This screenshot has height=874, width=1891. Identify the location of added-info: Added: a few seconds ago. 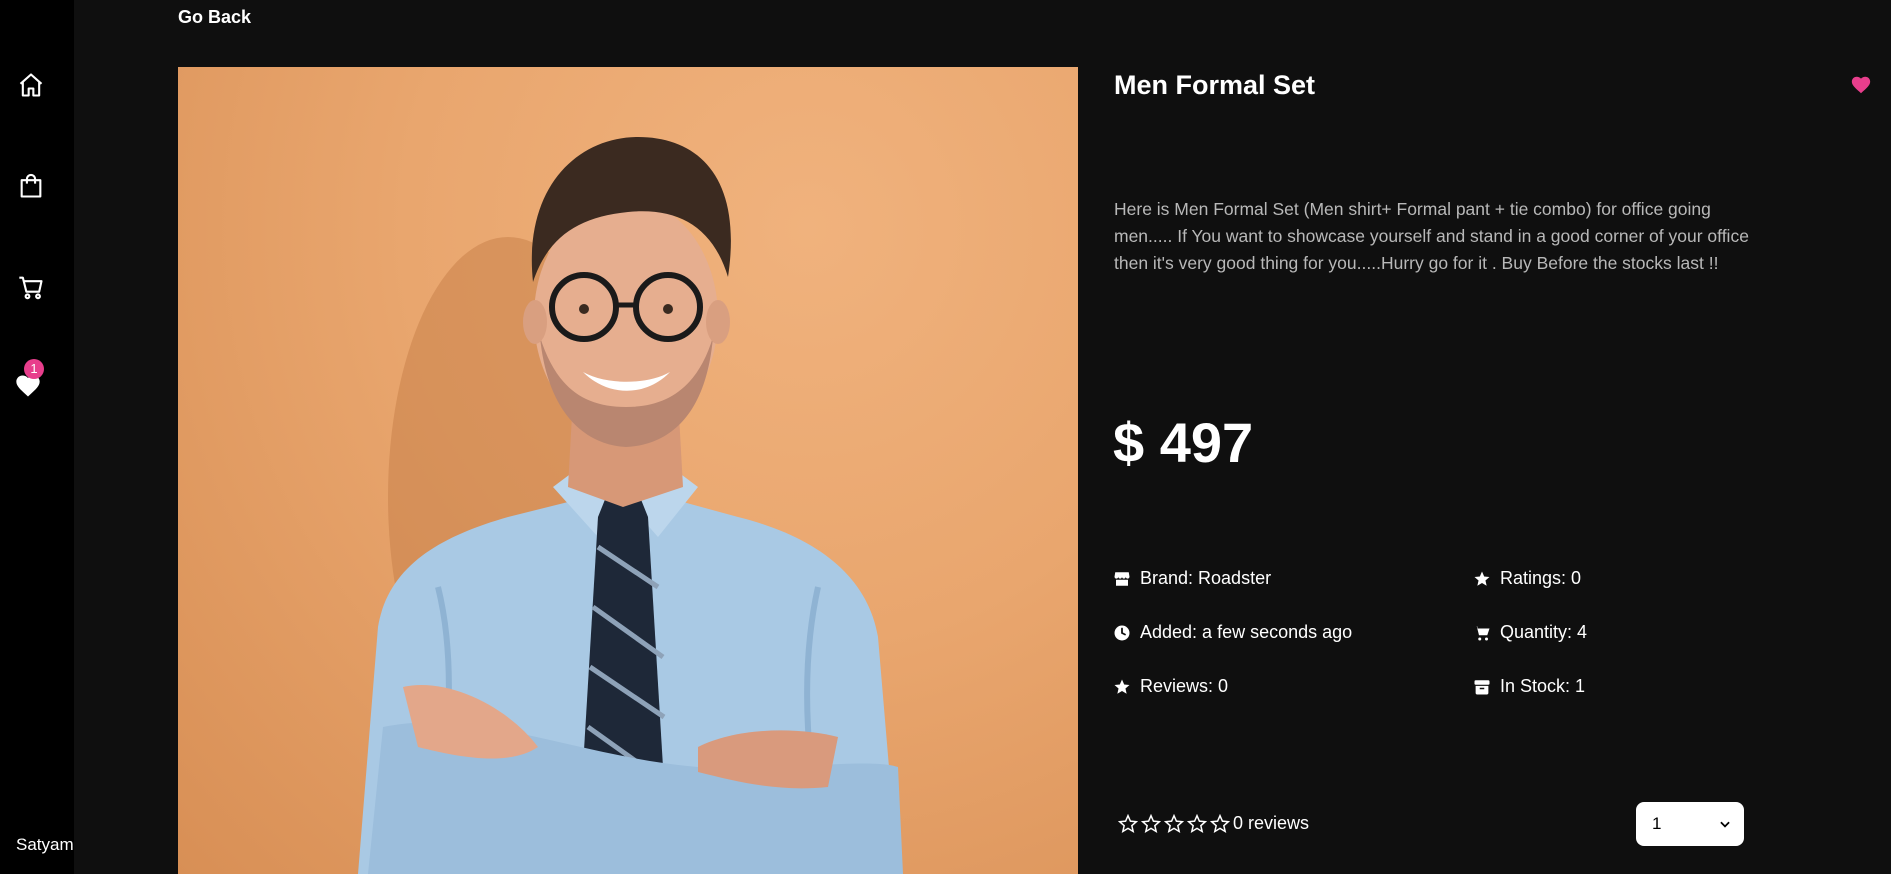
(1232, 632).